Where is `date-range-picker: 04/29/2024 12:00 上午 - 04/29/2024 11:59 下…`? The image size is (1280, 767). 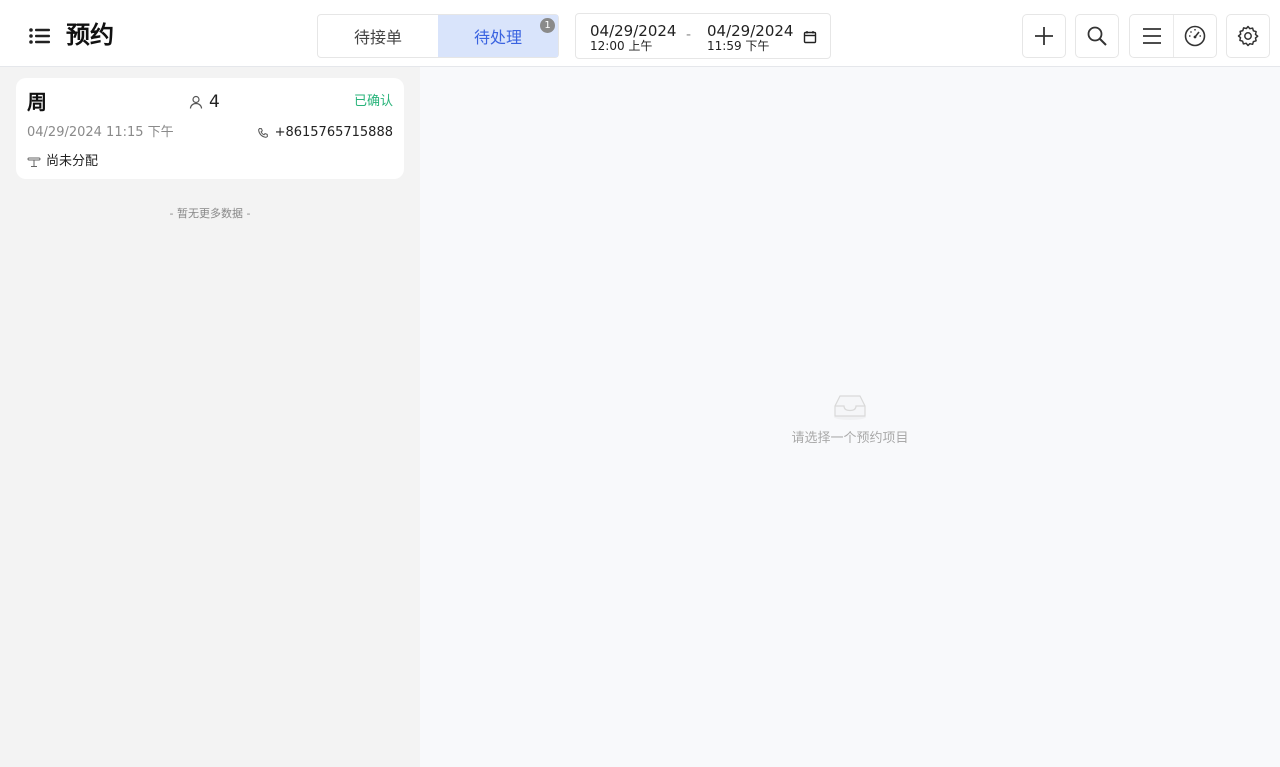
date-range-picker: 04/29/2024 12:00 上午 - 04/29/2024 11:59 下… is located at coordinates (703, 36).